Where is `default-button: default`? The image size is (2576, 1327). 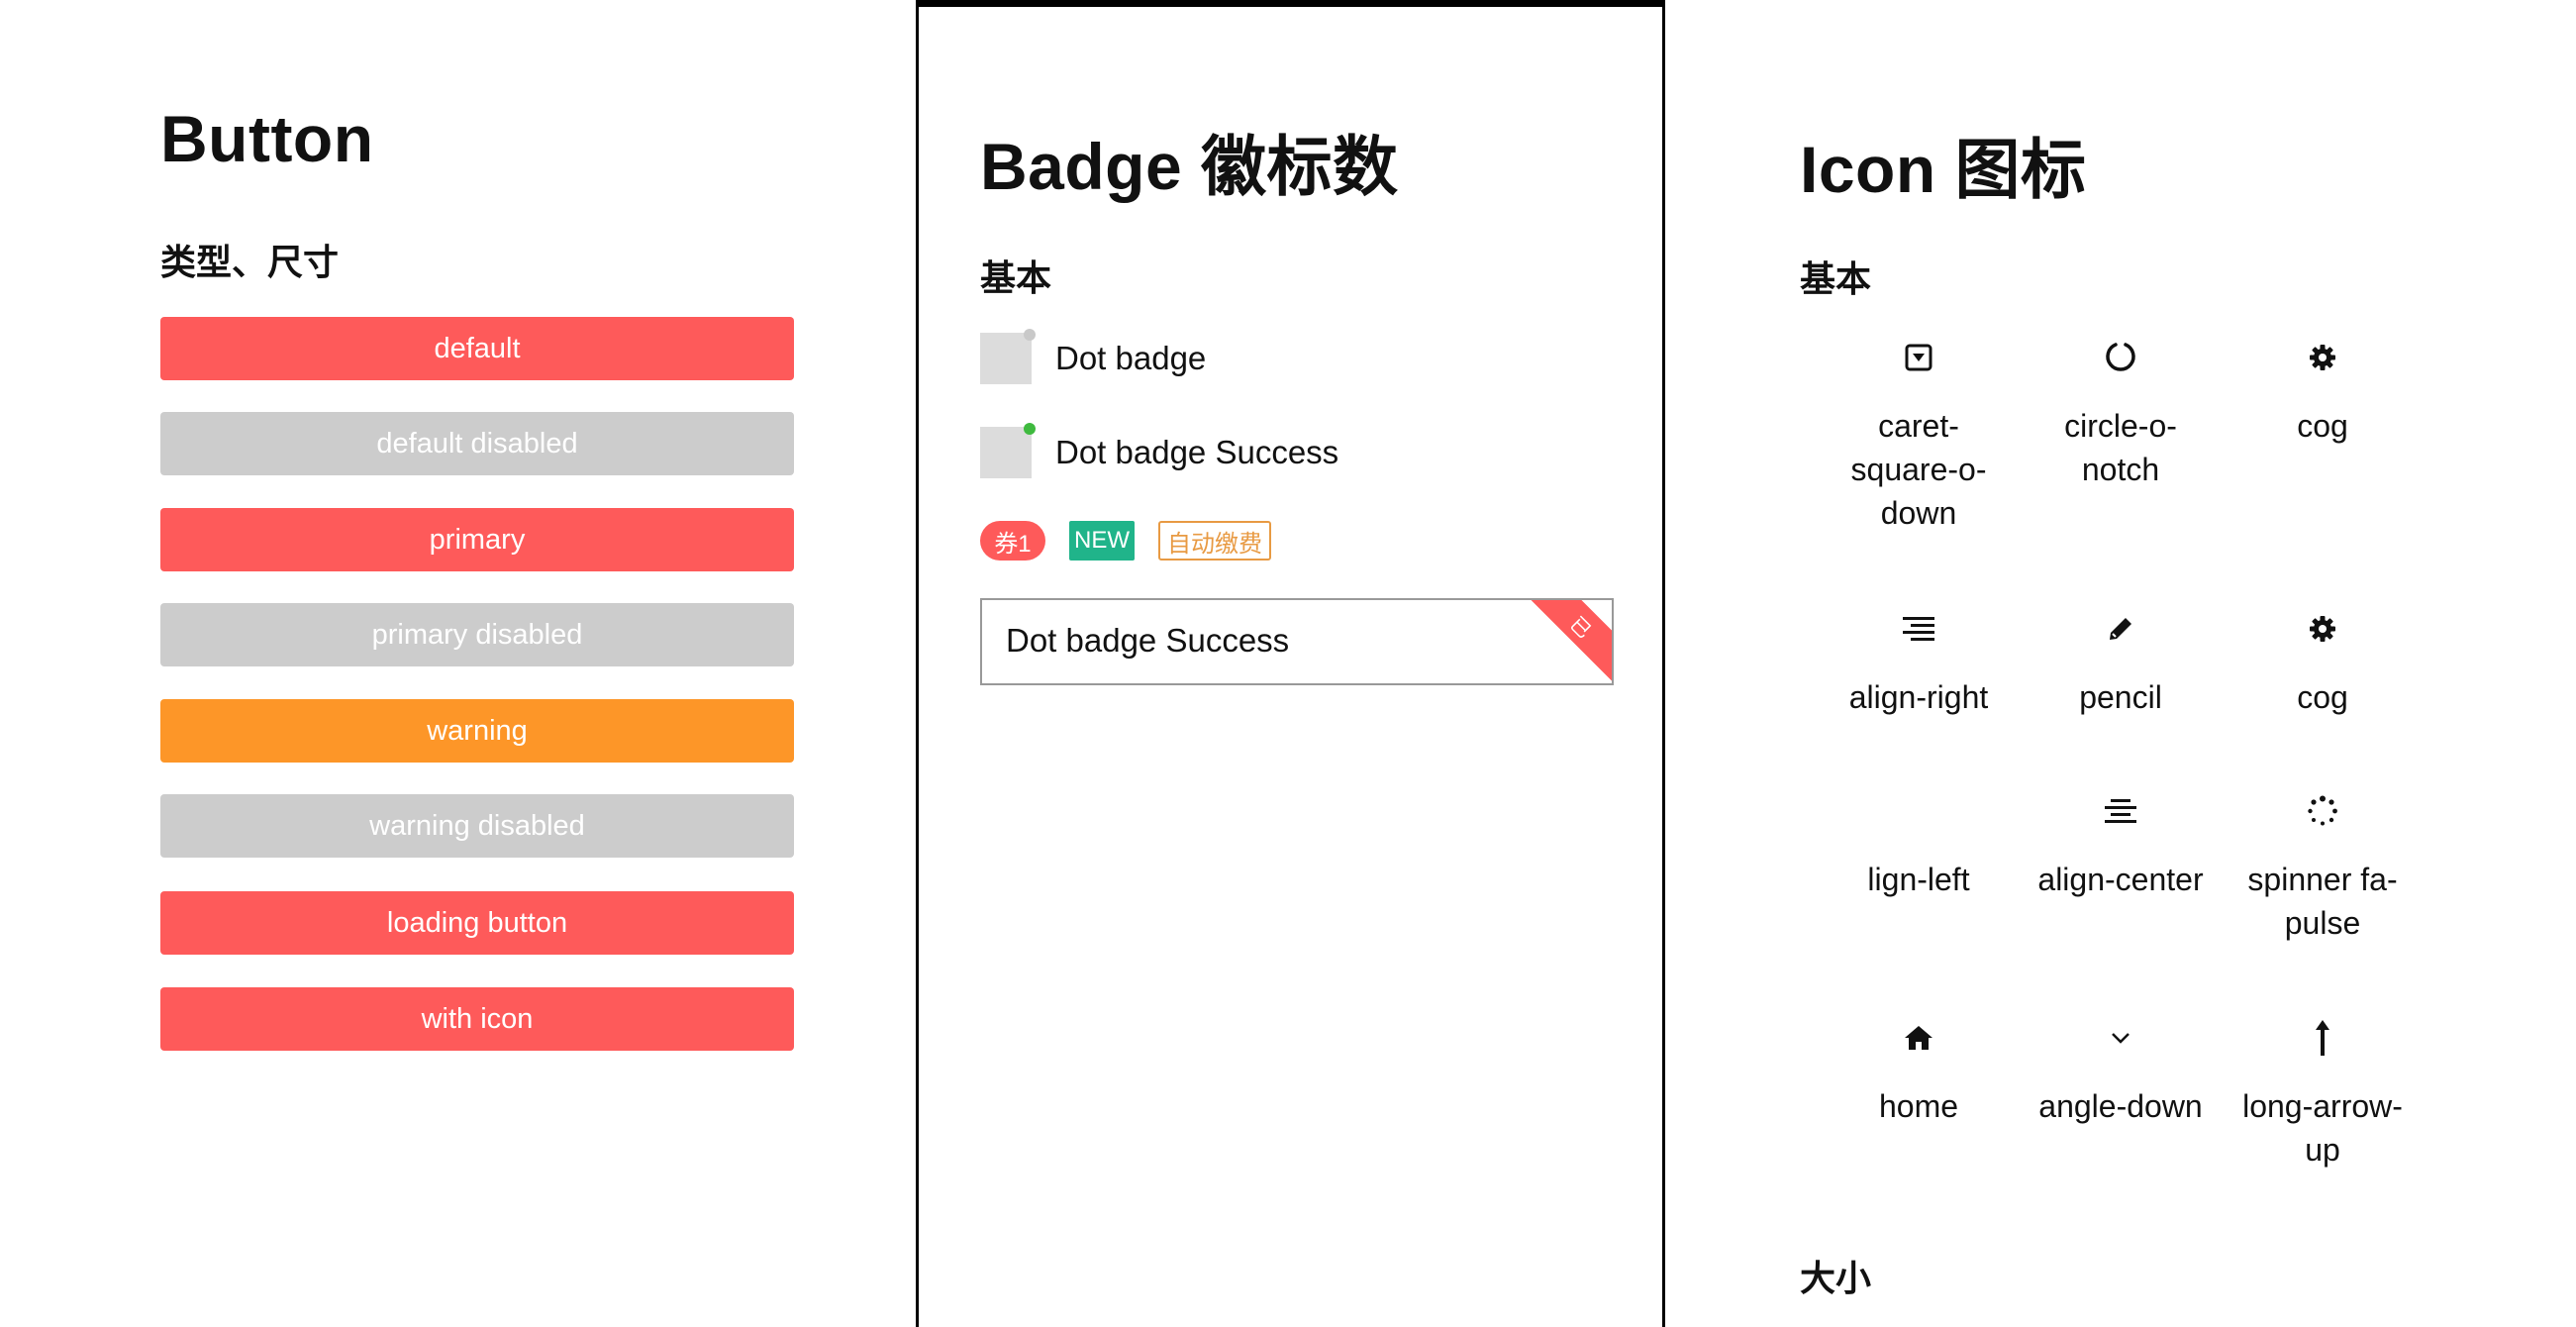 default-button: default is located at coordinates (477, 348).